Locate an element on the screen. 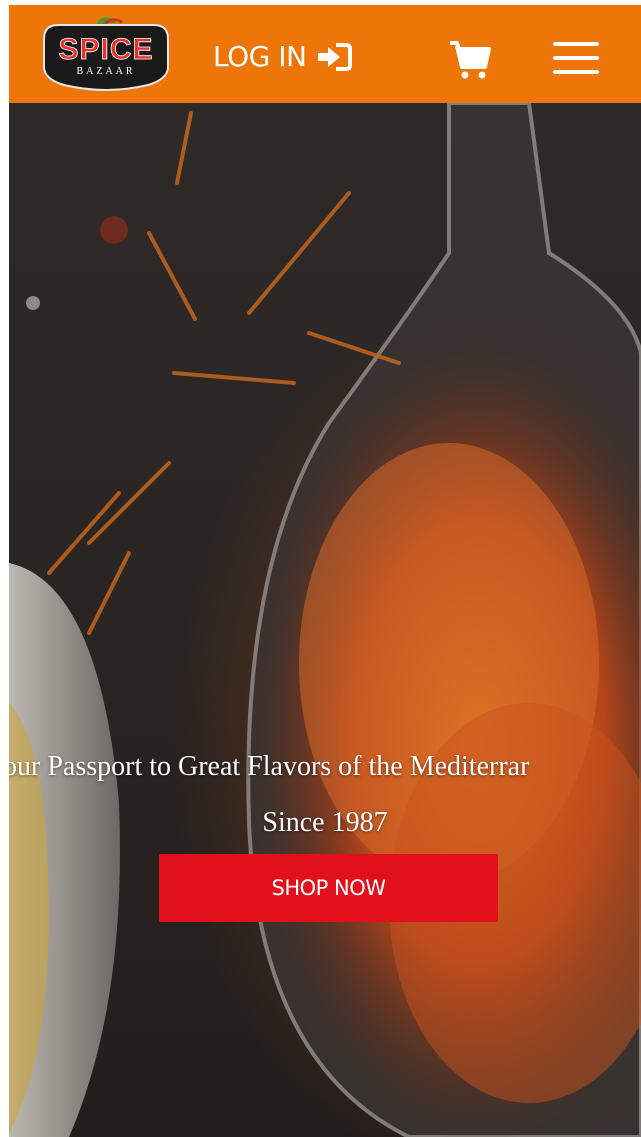 Image resolution: width=641 pixels, height=1137 pixels. logo-word: SPICE is located at coordinates (105, 49).